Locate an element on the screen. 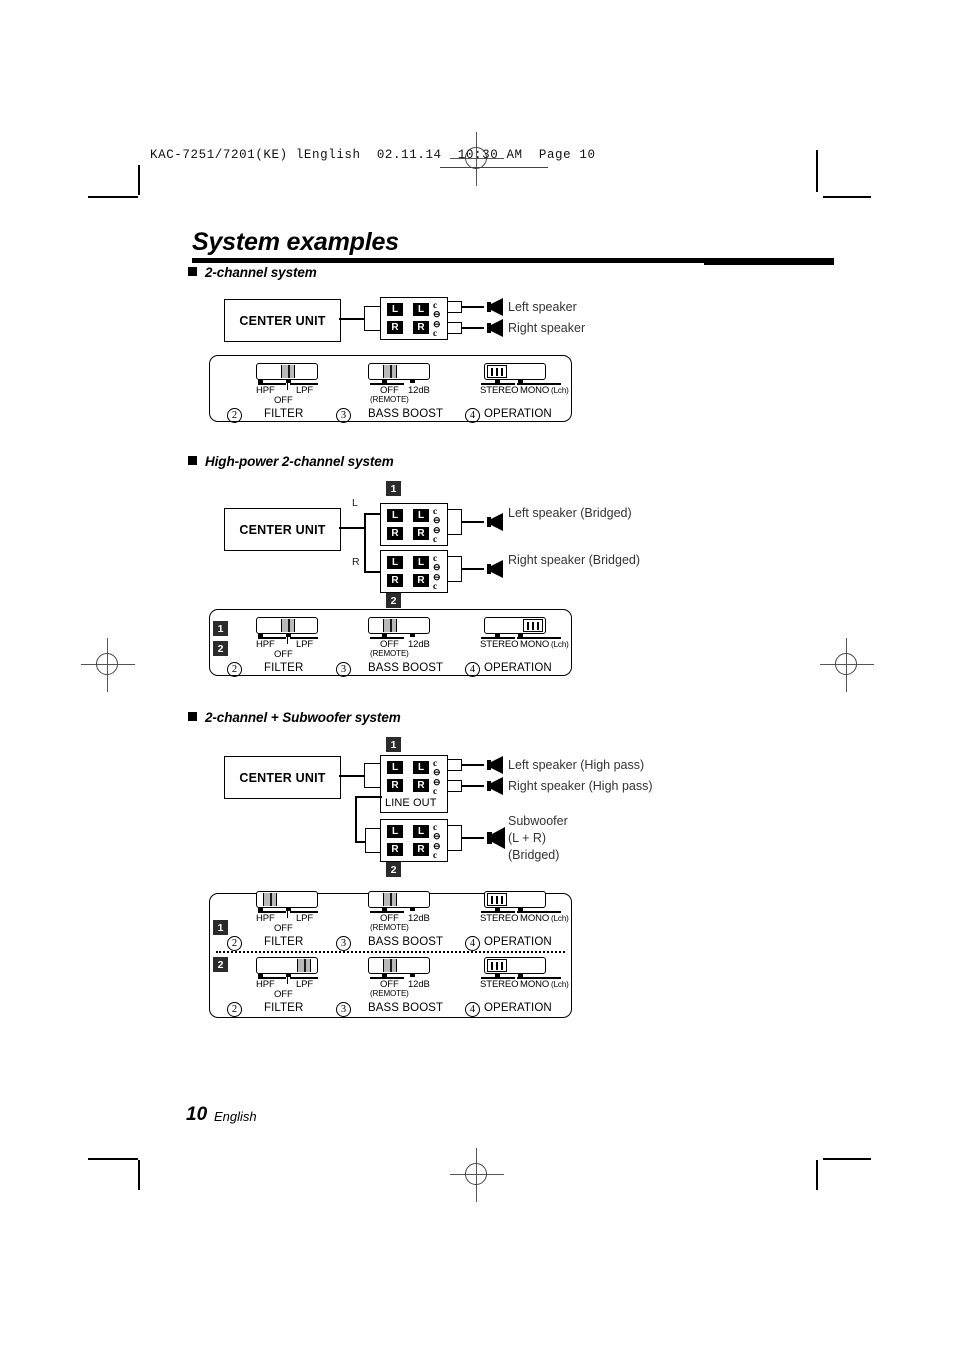  panel-badge-1: 1 is located at coordinates (220, 628).